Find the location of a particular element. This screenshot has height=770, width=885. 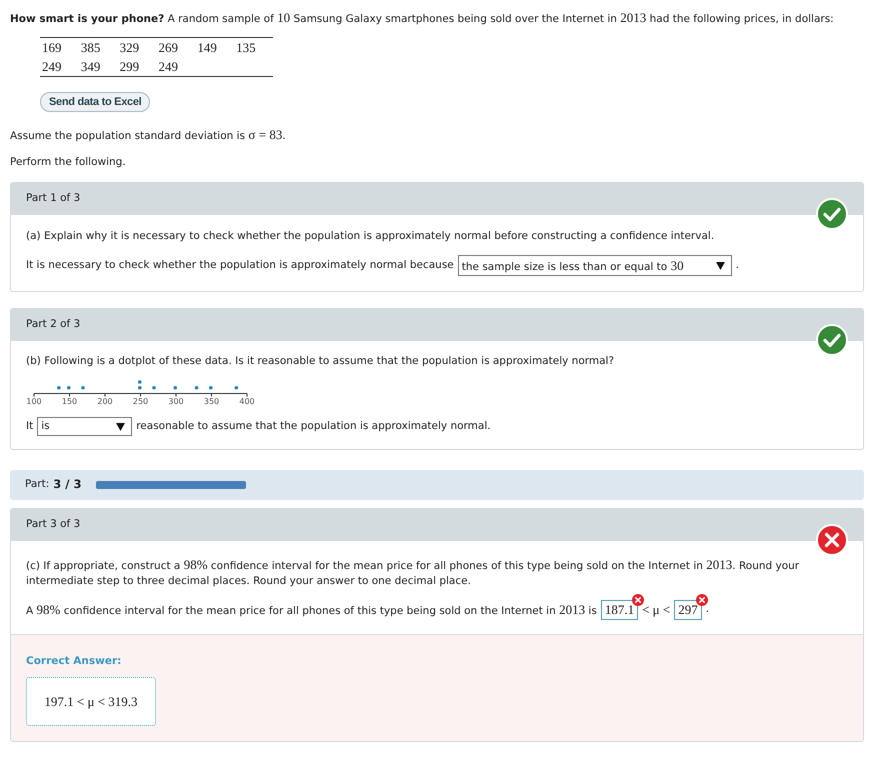

correct-answer-value: 197.1 < μ < 319.3 is located at coordinates (91, 701).